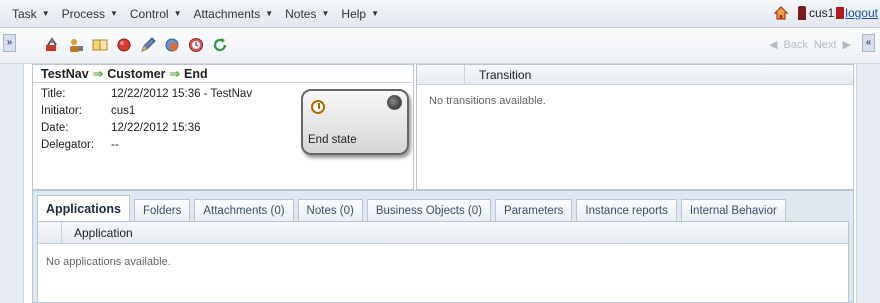  What do you see at coordinates (795, 45) in the screenshot?
I see `back-button: Back` at bounding box center [795, 45].